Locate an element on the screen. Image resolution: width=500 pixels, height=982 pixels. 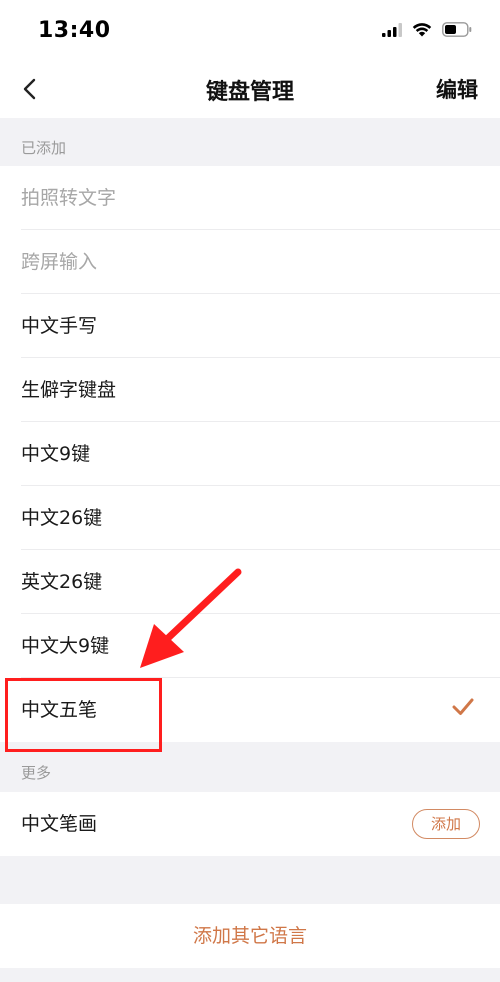
cellular-signal-icon is located at coordinates (392, 29).